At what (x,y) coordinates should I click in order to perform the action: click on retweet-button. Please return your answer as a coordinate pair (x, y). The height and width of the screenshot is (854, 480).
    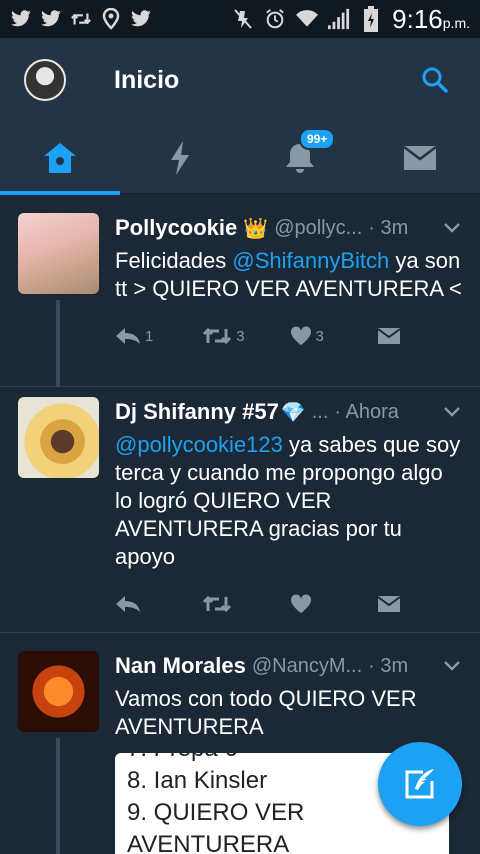
    Looking at the image, I should click on (245, 604).